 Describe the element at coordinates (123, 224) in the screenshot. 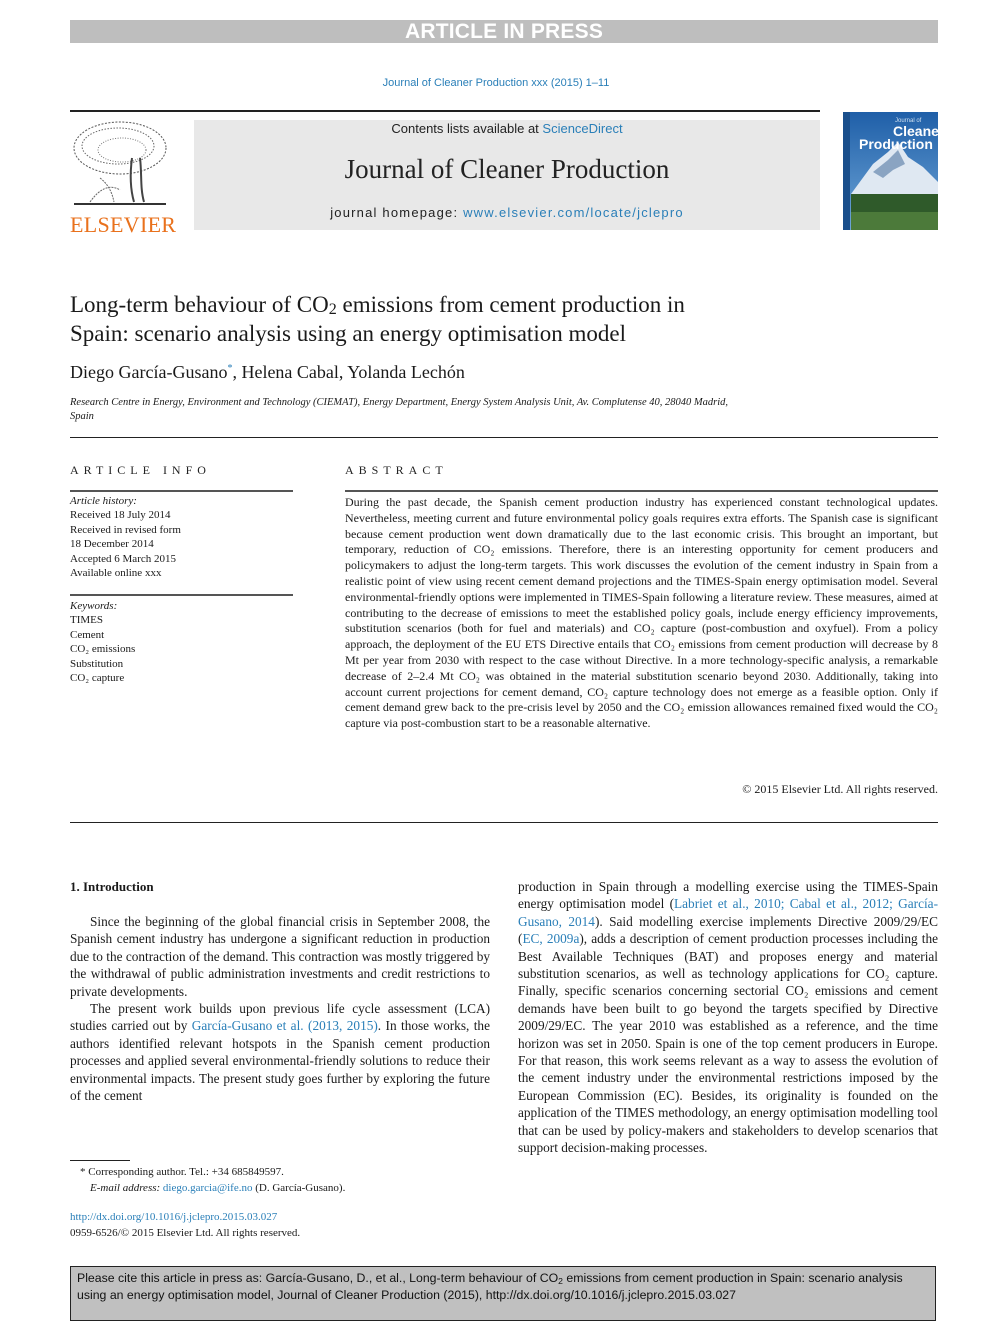

I see `elsevier-wordmark: ELSEVIER` at that location.